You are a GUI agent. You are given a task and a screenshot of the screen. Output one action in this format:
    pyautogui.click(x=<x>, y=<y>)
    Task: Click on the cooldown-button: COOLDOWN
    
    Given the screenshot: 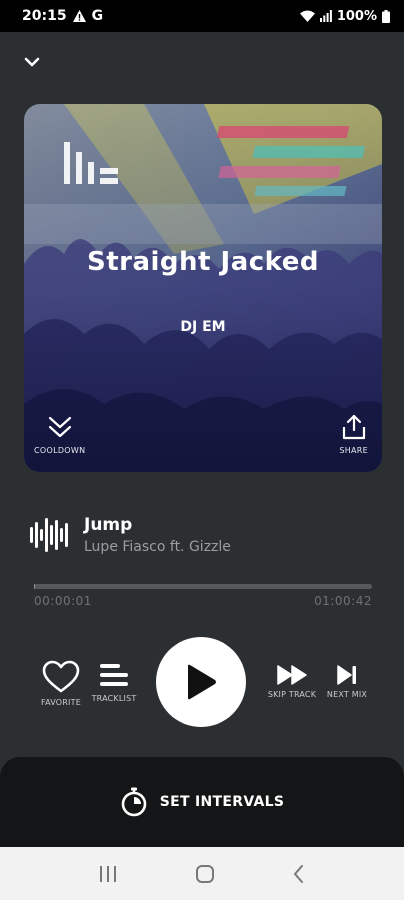 What is the action you would take?
    pyautogui.click(x=59, y=434)
    